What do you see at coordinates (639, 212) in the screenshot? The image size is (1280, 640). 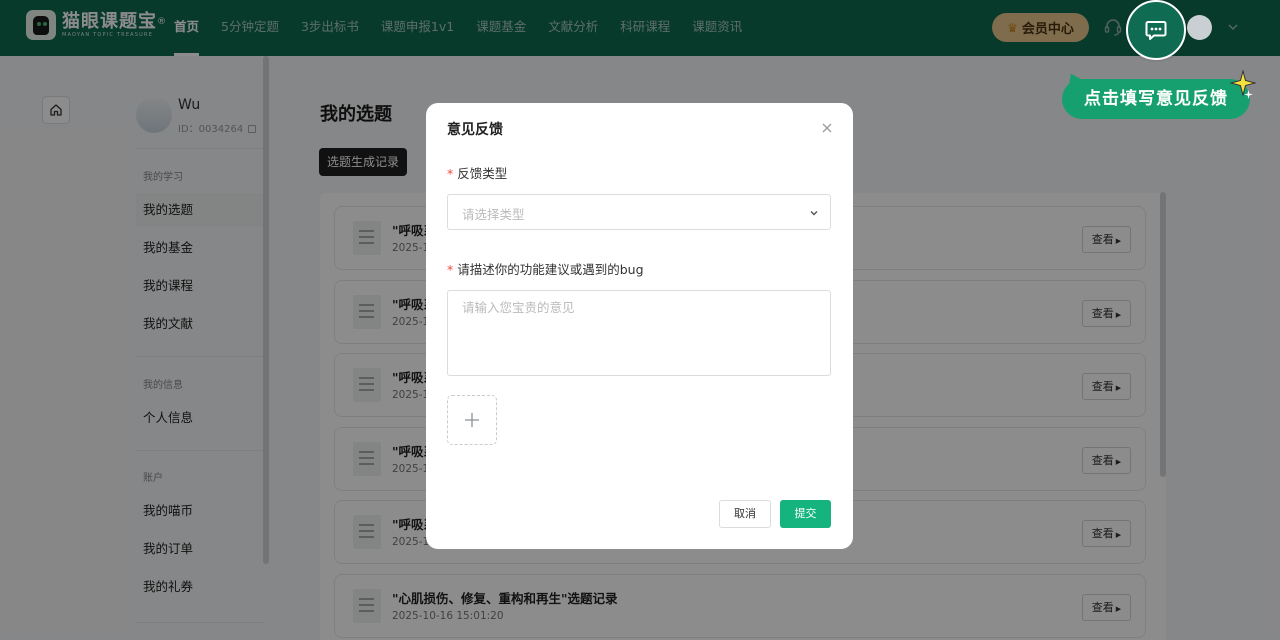 I see `feedback-type-select: 请选择类型` at bounding box center [639, 212].